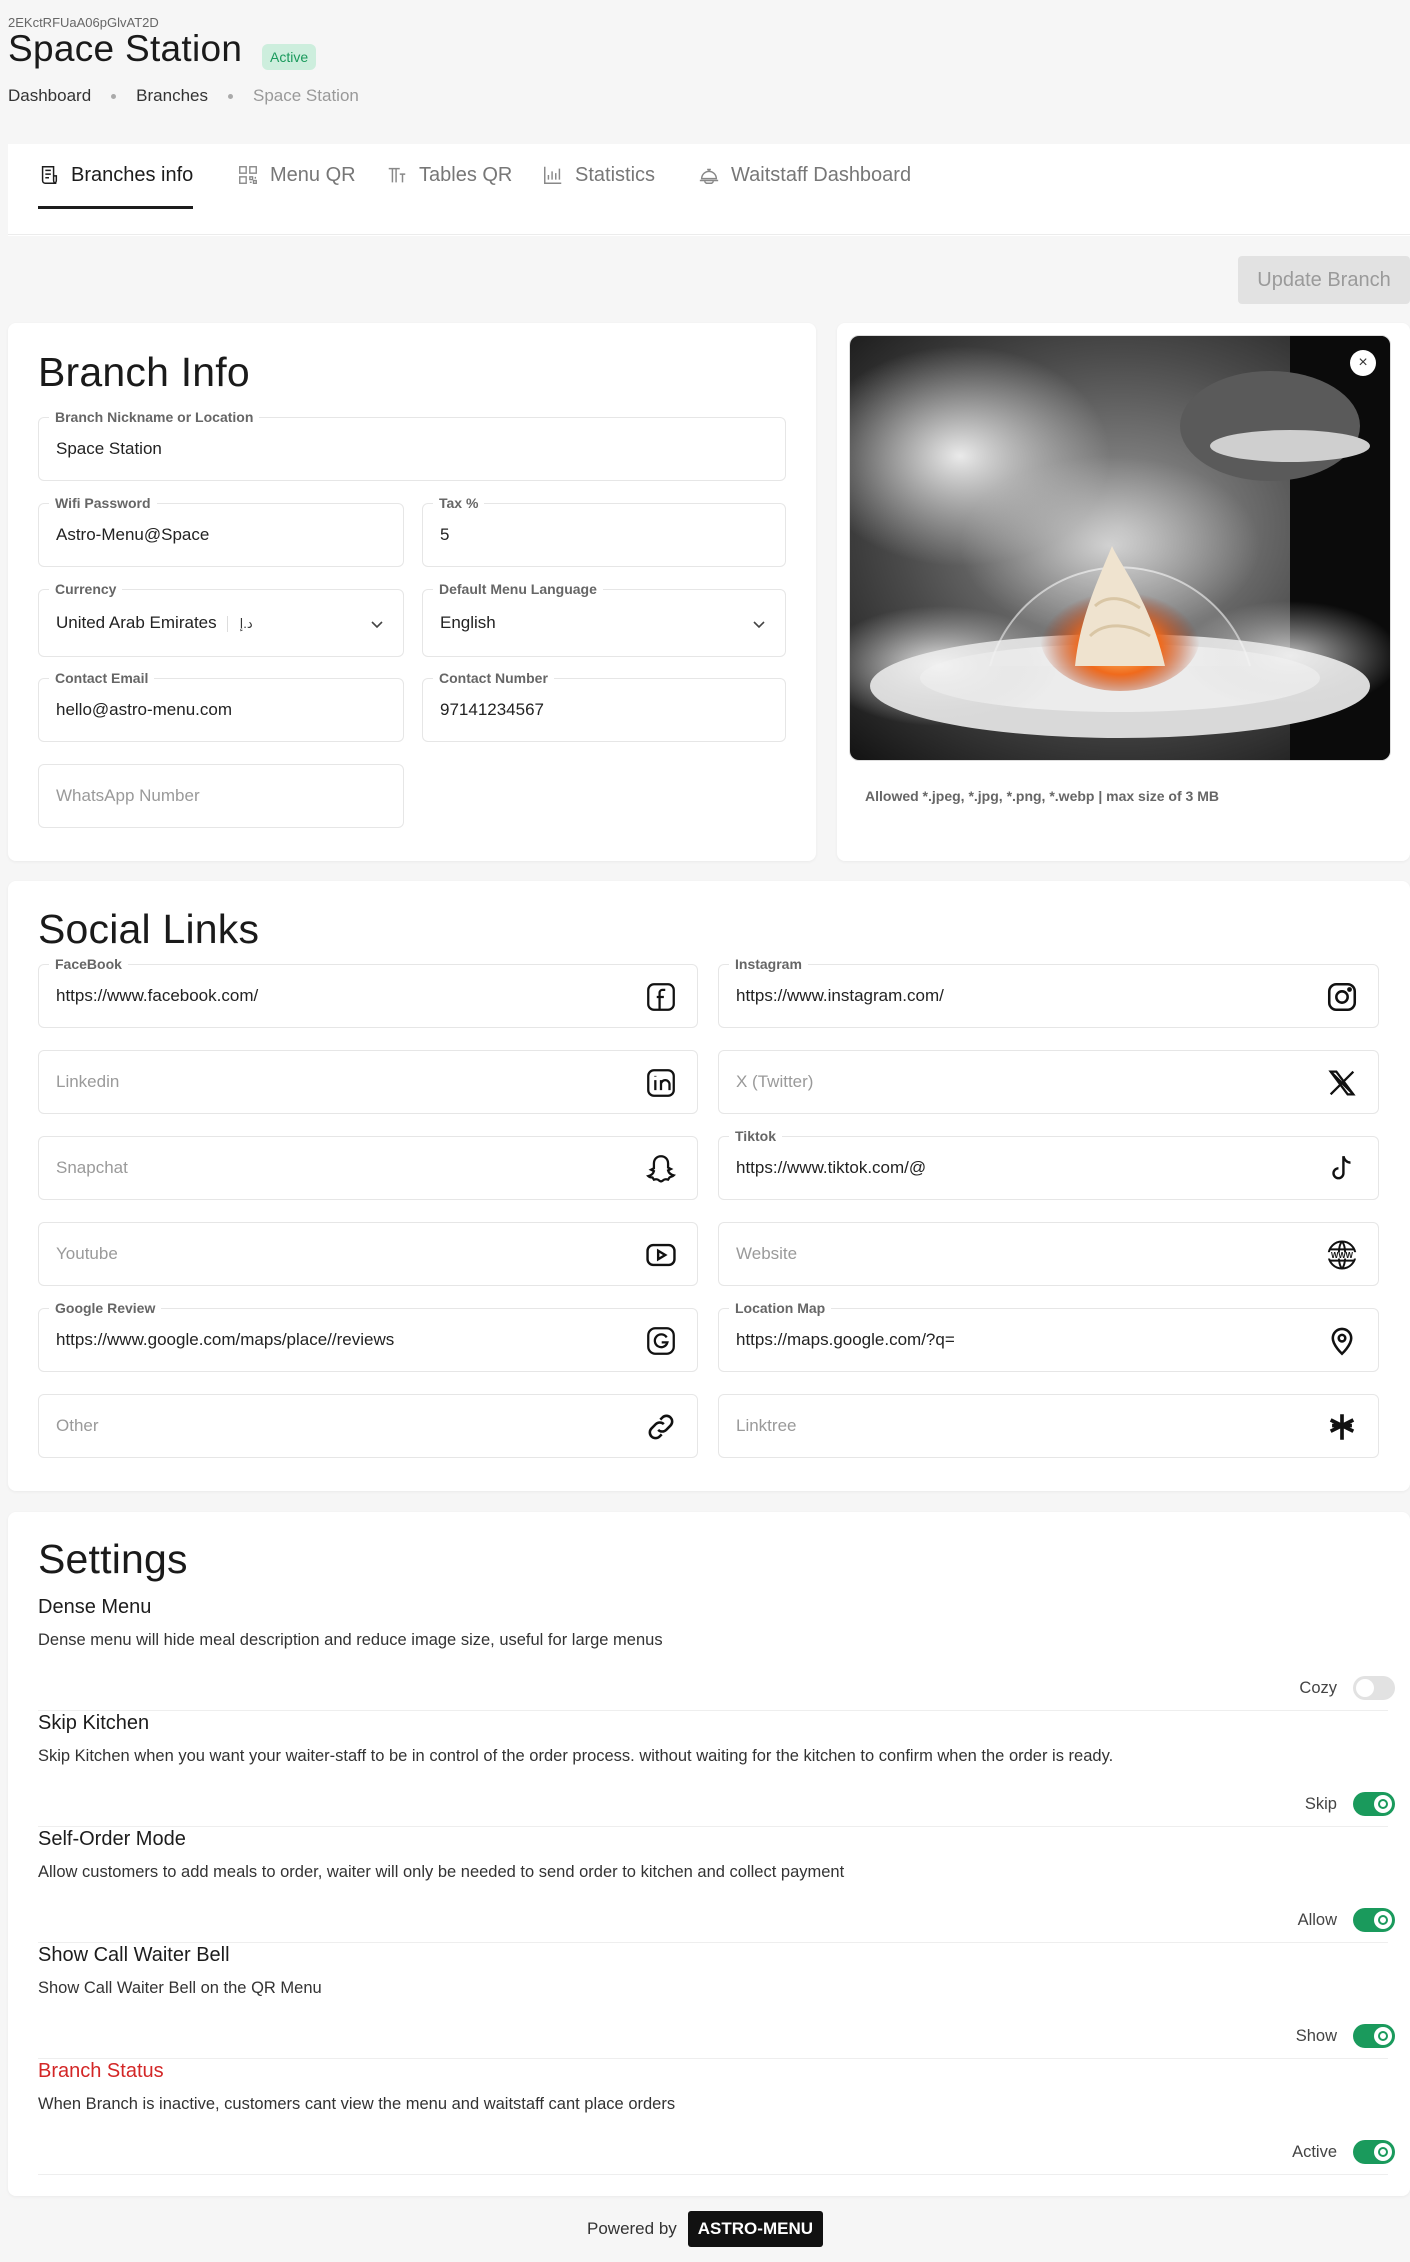 This screenshot has width=1410, height=2262. I want to click on currency-symbol: د.إ, so click(239, 624).